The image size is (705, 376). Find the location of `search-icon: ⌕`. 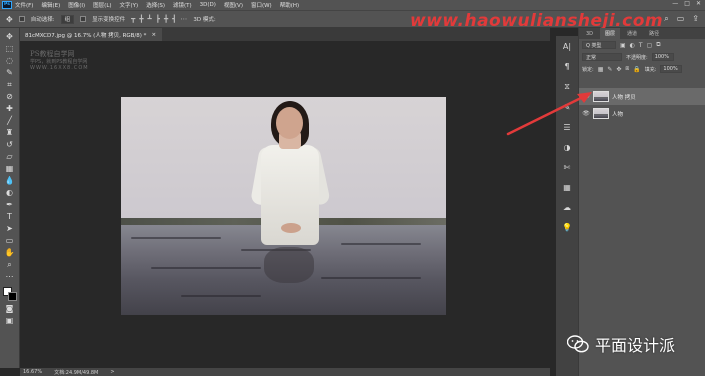

search-icon: ⌕ is located at coordinates (666, 19).